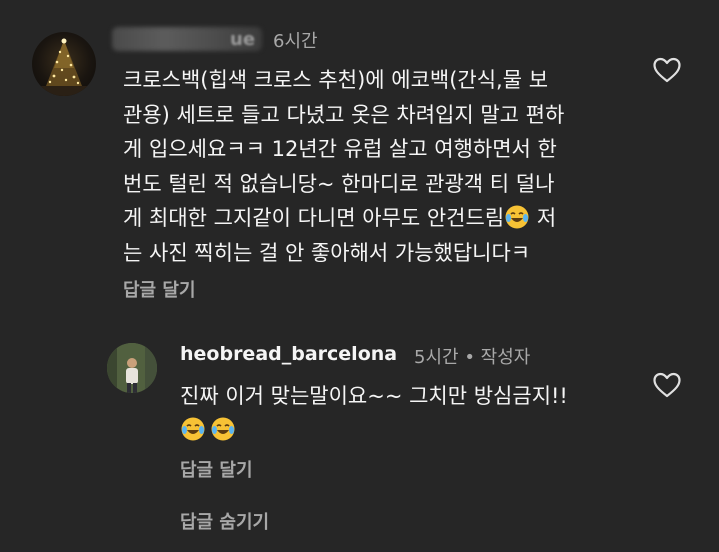 The height and width of the screenshot is (552, 719). What do you see at coordinates (64, 67) in the screenshot?
I see `christmas-tree-photo` at bounding box center [64, 67].